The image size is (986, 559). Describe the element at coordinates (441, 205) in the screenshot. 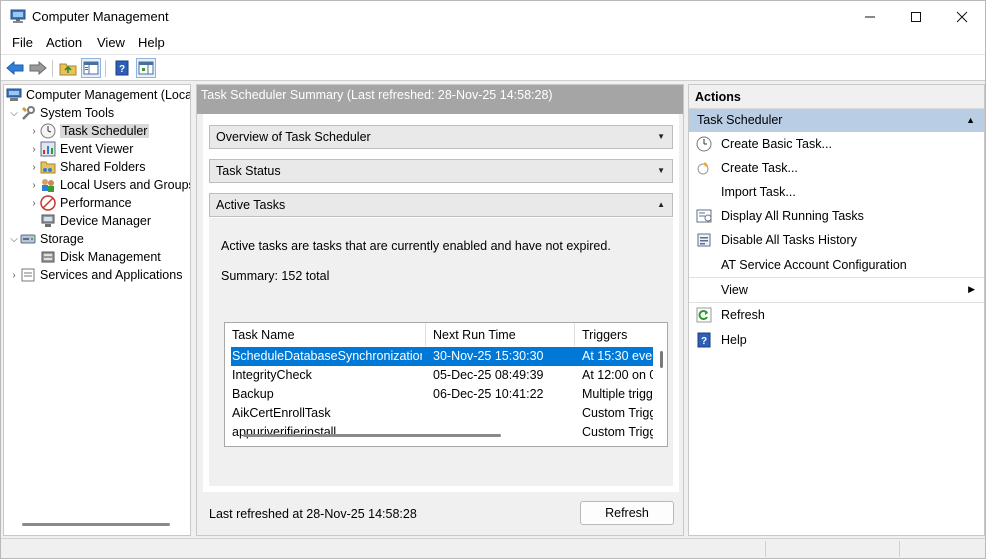

I see `section-active-tasks: Active Tasks ▲` at that location.